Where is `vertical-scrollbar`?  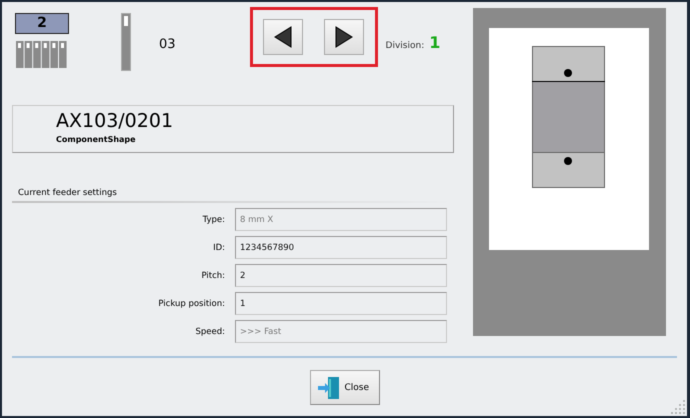 vertical-scrollbar is located at coordinates (126, 42).